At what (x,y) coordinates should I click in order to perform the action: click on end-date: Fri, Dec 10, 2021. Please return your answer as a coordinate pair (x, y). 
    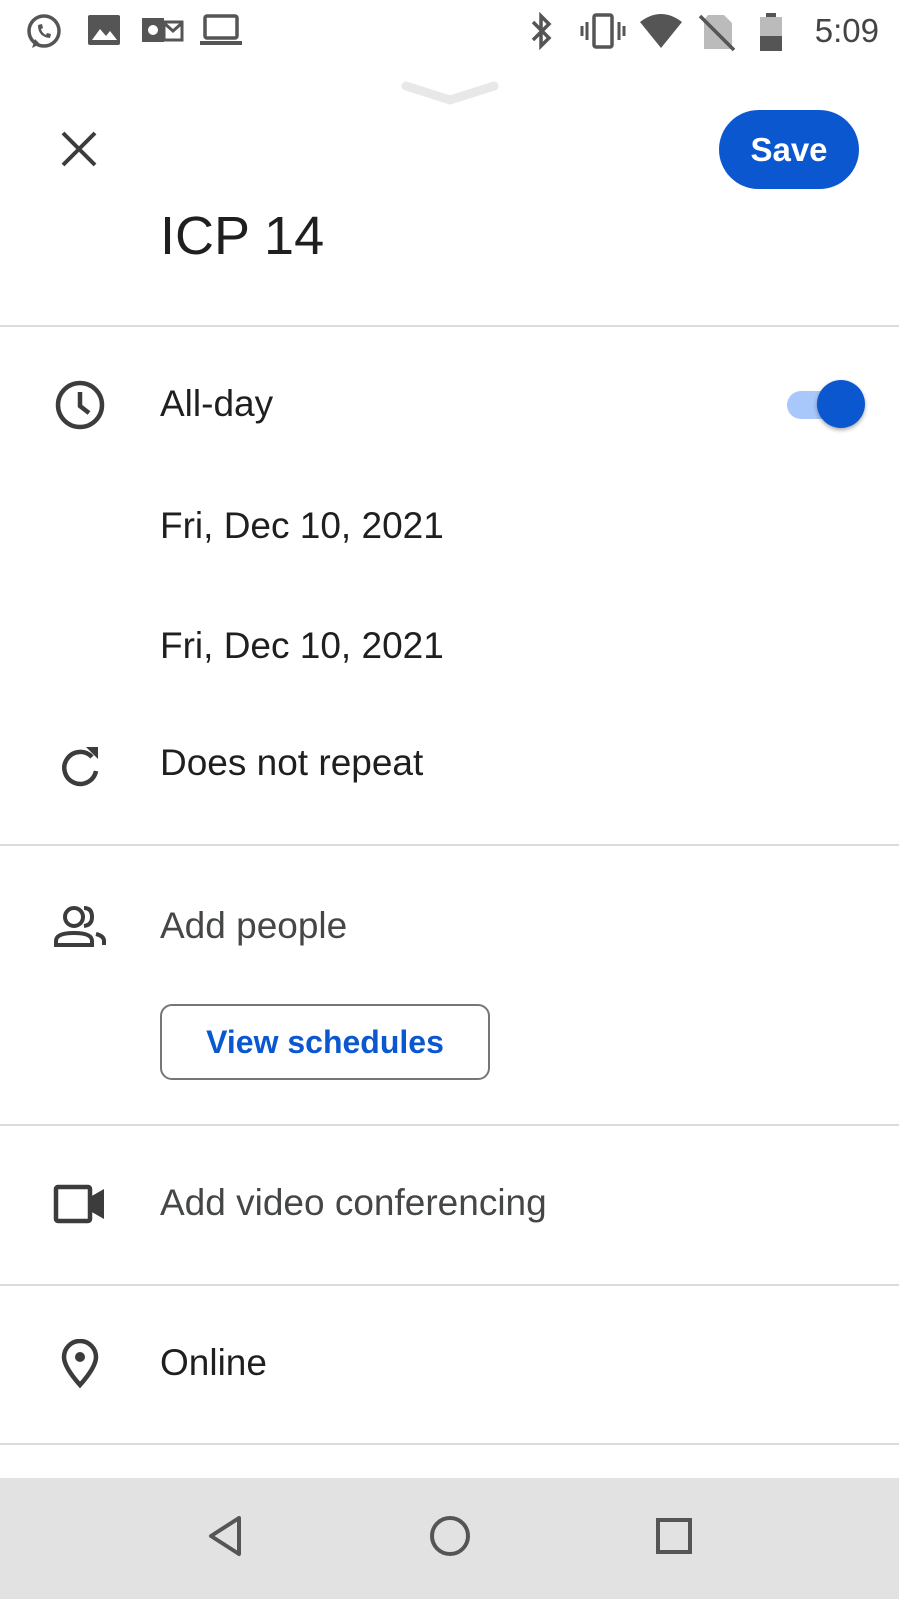
    Looking at the image, I should click on (302, 646).